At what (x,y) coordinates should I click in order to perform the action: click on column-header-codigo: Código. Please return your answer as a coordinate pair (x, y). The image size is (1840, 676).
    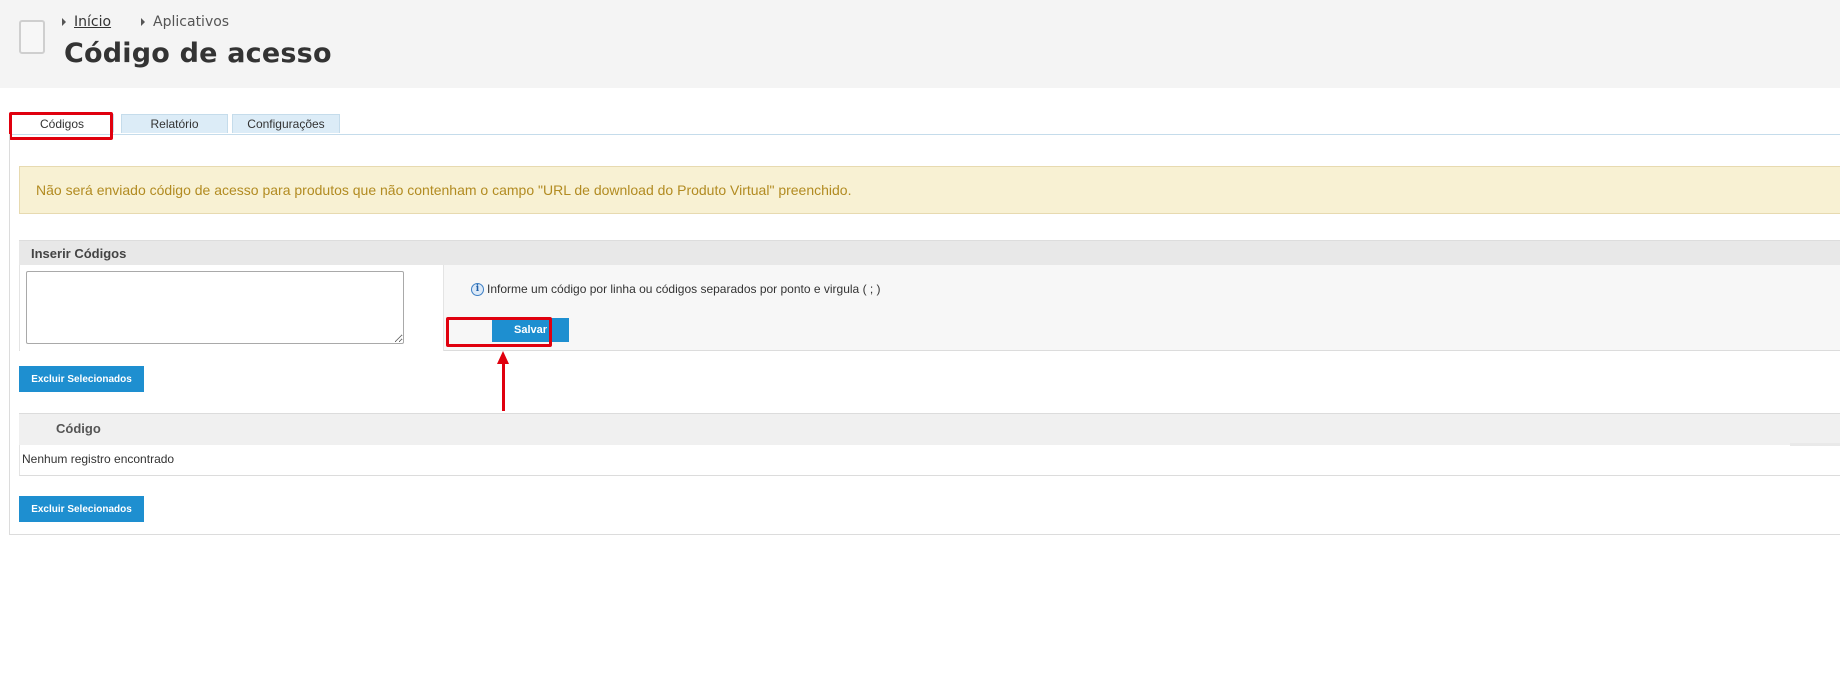
    Looking at the image, I should click on (78, 428).